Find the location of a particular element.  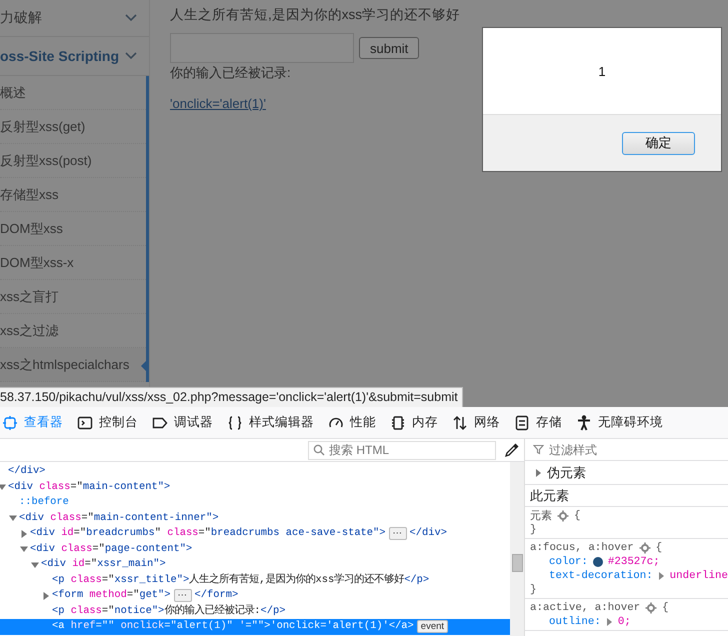

storage-icon is located at coordinates (522, 422).